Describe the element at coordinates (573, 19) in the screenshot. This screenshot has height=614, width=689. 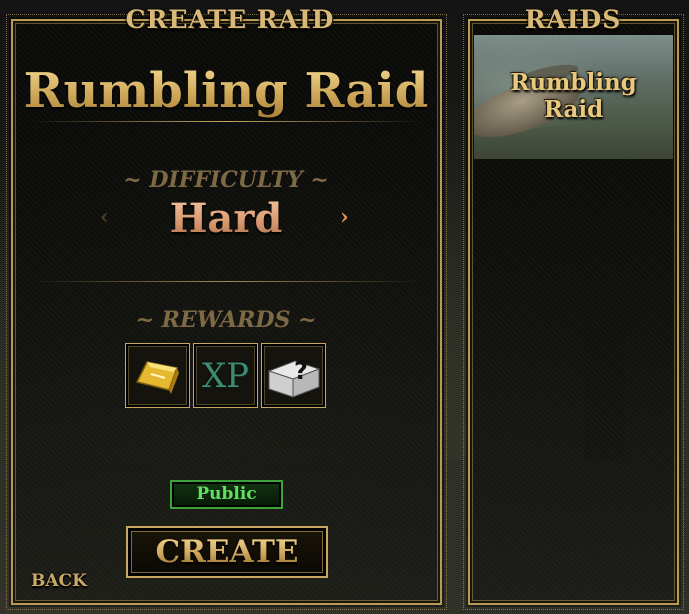
I see `raids-header: RAIDS` at that location.